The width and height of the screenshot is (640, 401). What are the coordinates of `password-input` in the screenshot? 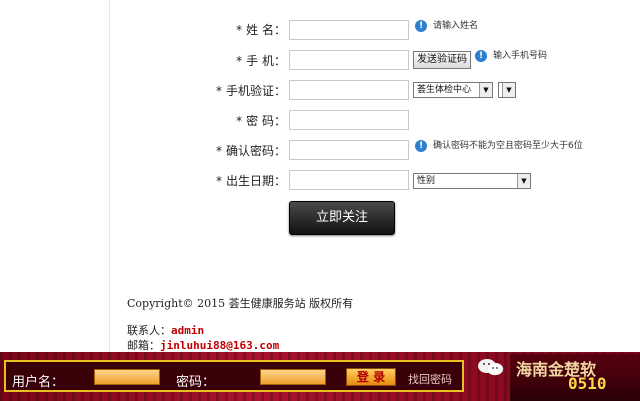 It's located at (349, 120).